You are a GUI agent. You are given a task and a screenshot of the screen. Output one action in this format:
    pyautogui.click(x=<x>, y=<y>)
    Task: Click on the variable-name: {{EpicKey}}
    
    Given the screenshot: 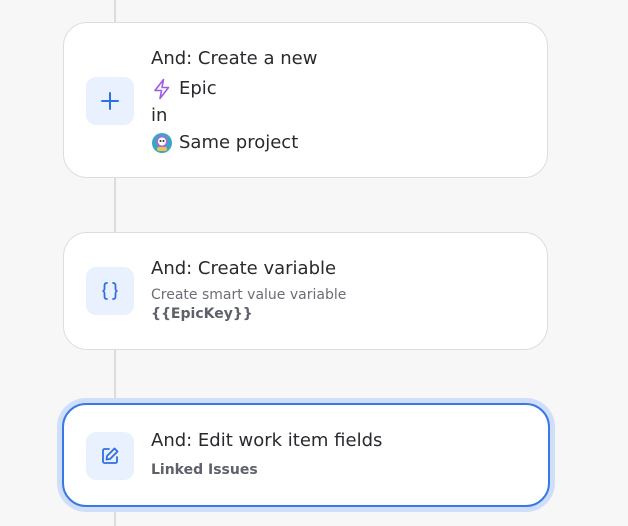 What is the action you would take?
    pyautogui.click(x=202, y=314)
    